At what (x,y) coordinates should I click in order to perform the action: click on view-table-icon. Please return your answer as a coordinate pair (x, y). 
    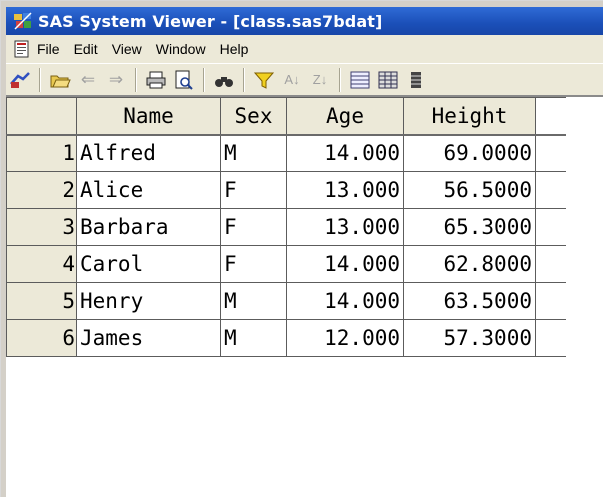
    Looking at the image, I should click on (388, 80).